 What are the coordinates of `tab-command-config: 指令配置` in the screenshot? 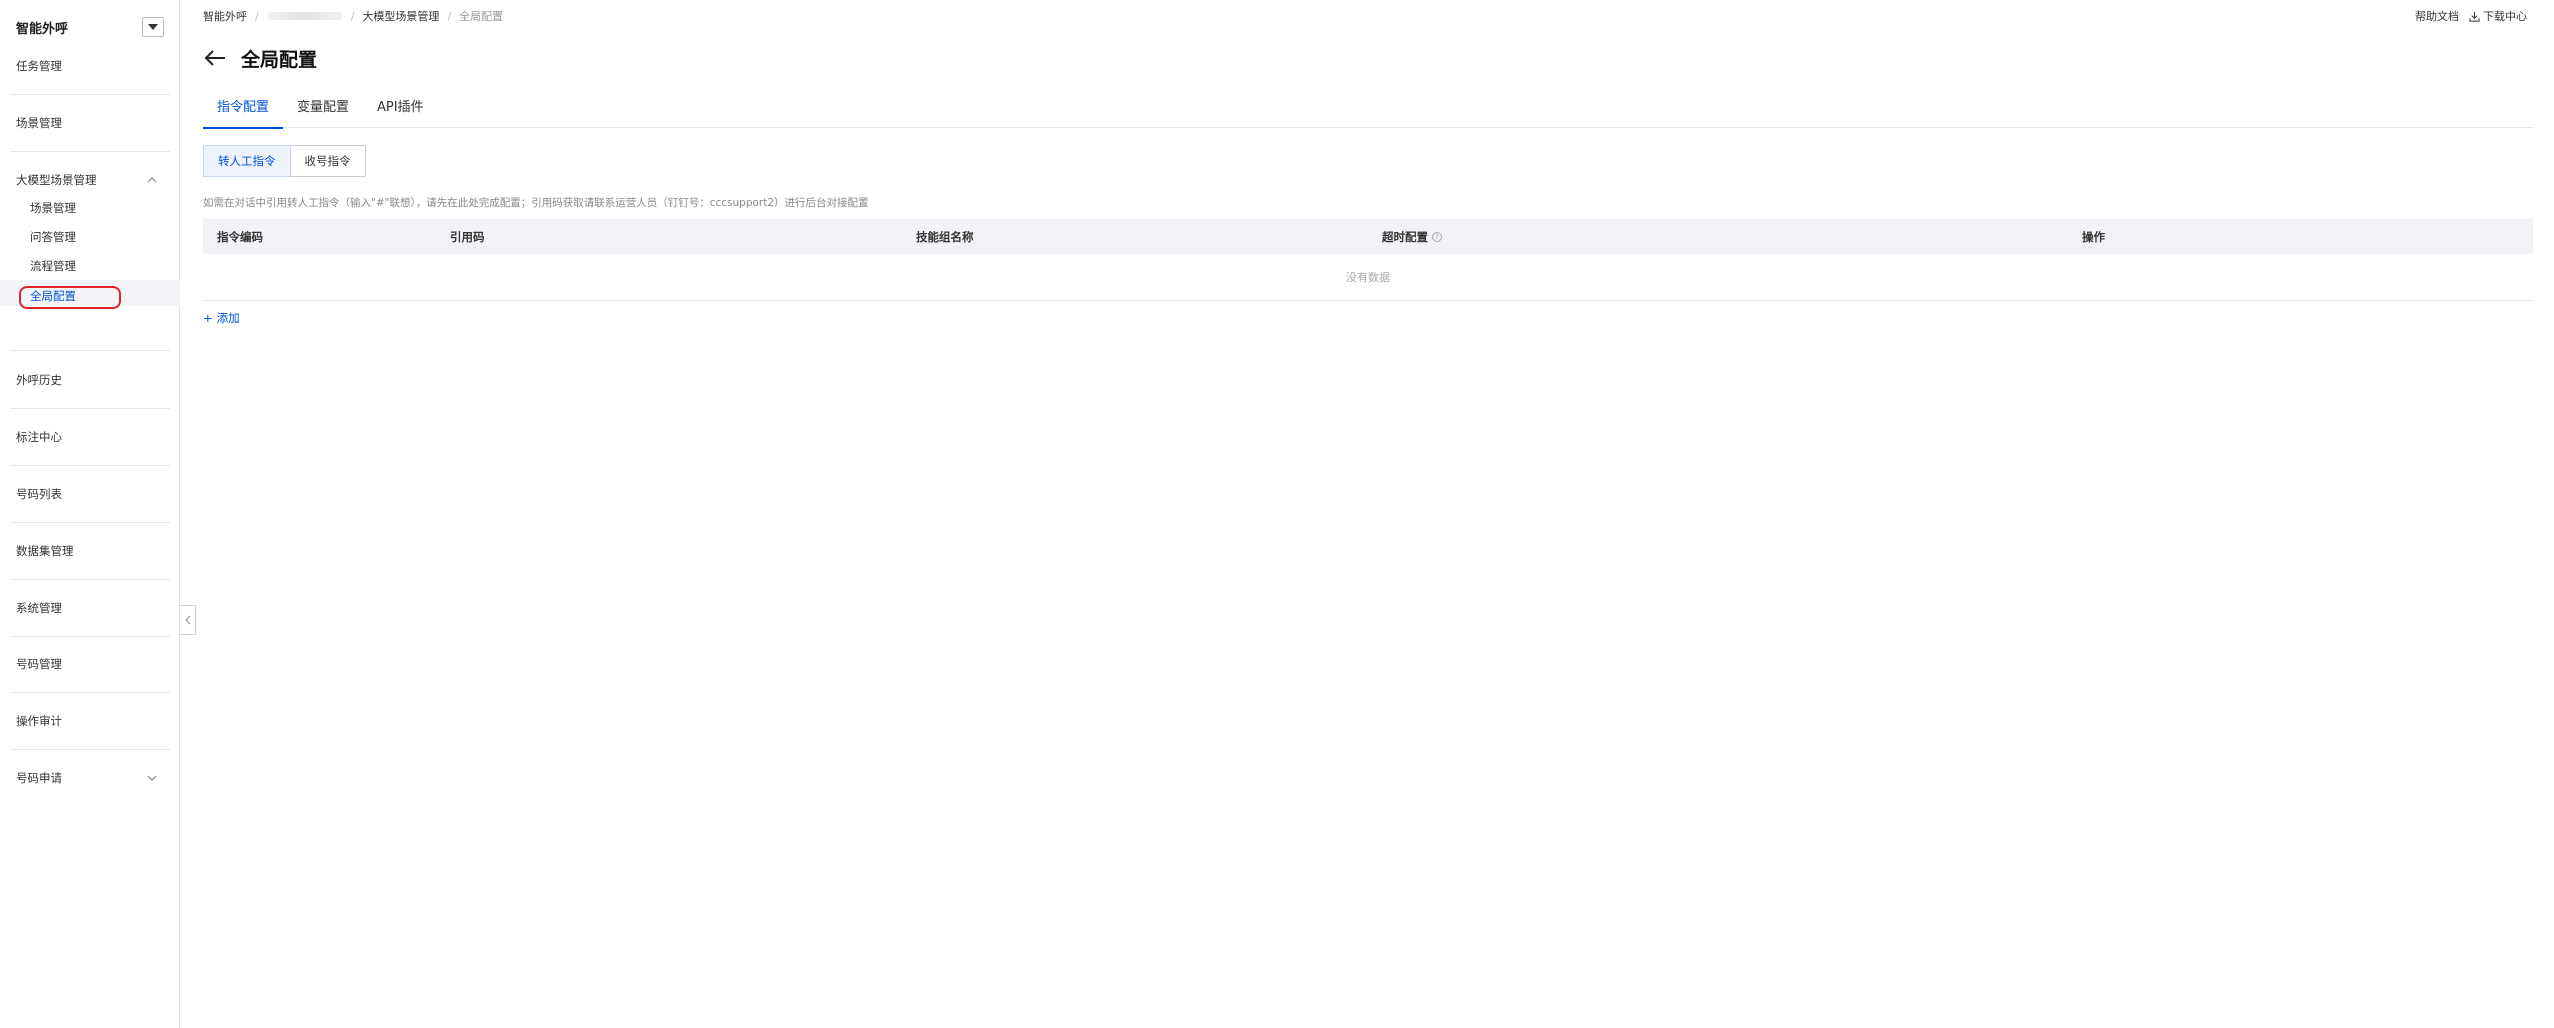 It's located at (243, 110).